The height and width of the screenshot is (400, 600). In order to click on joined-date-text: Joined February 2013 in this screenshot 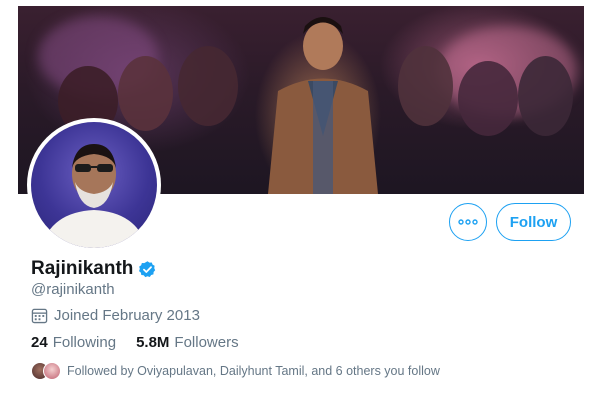, I will do `click(127, 315)`.